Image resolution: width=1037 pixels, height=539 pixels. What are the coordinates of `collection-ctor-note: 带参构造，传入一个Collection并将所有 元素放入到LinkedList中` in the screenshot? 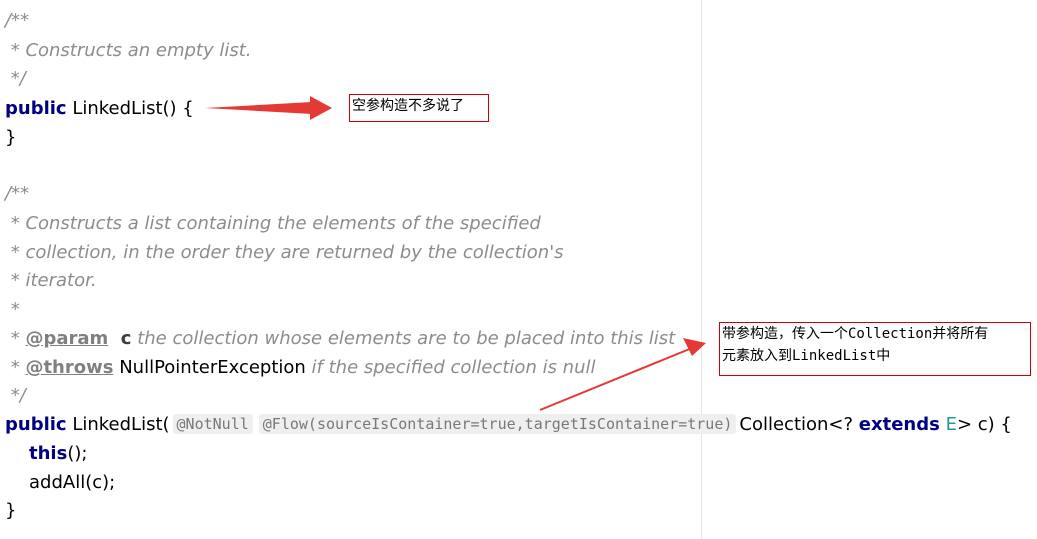 It's located at (875, 349).